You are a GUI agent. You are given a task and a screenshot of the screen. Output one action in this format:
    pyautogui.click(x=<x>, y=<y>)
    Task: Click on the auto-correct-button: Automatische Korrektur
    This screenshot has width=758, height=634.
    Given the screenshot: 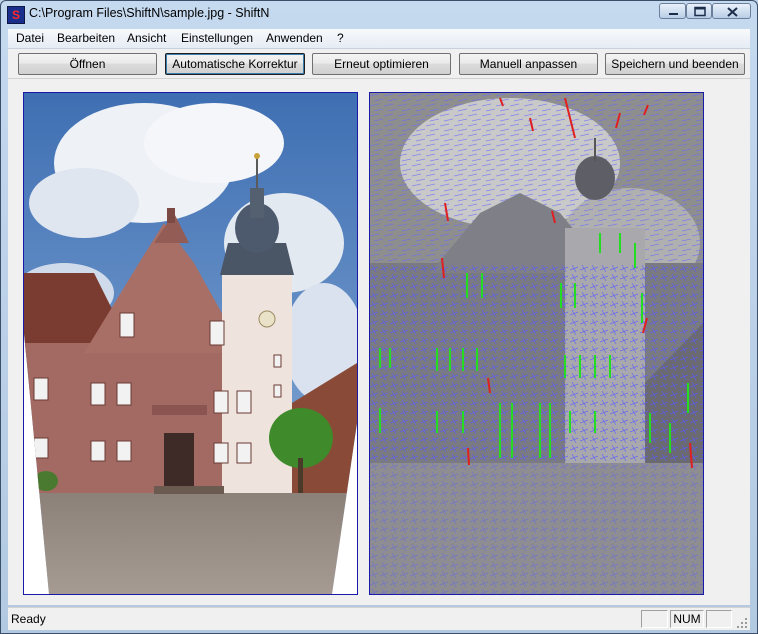 What is the action you would take?
    pyautogui.click(x=235, y=64)
    